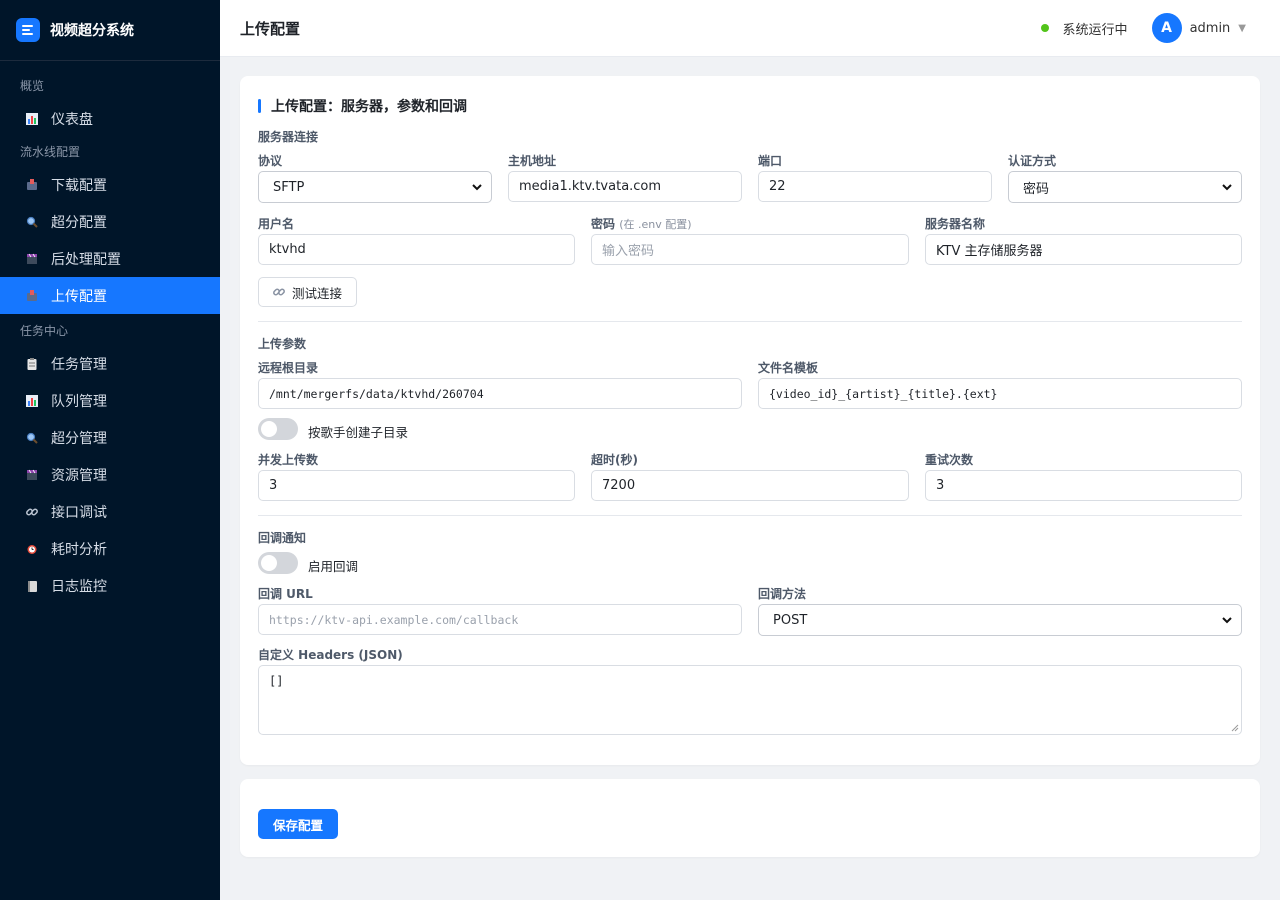  I want to click on callback-url-input: https://ktv-api.example.com/callback, so click(500, 619).